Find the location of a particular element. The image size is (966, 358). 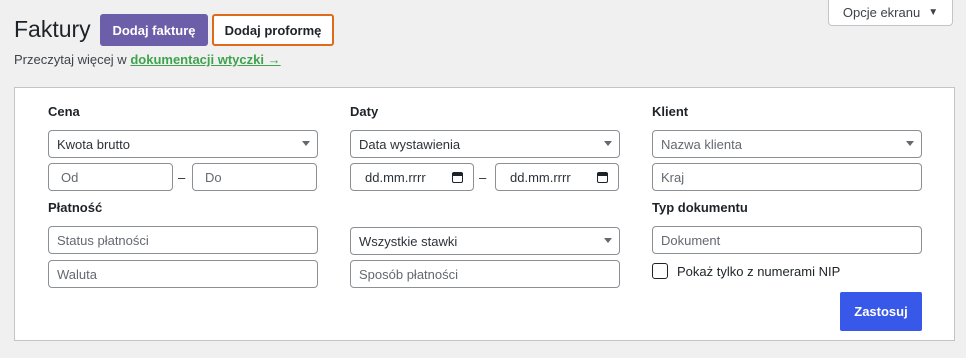

country-input: Kraj is located at coordinates (787, 177).